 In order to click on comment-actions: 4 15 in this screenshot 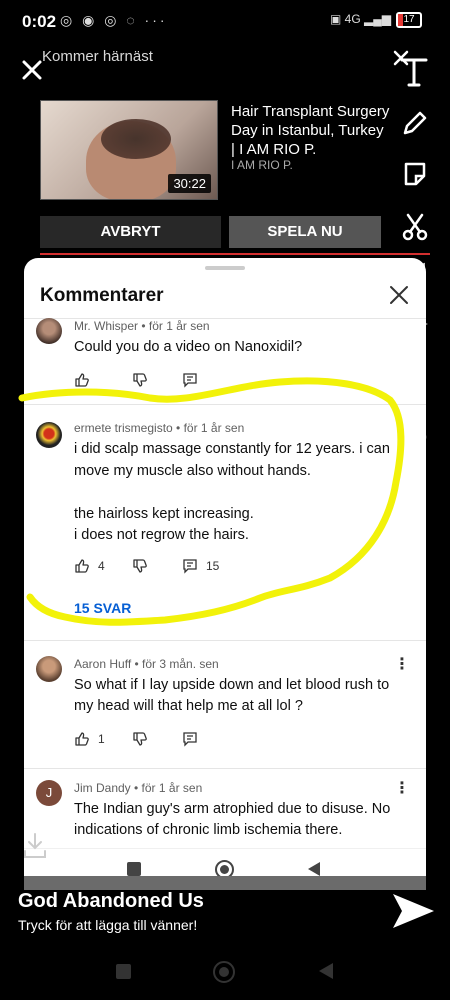, I will do `click(174, 566)`.